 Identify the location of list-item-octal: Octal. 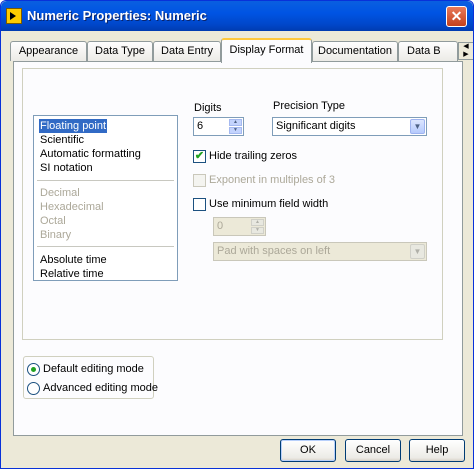
(53, 221).